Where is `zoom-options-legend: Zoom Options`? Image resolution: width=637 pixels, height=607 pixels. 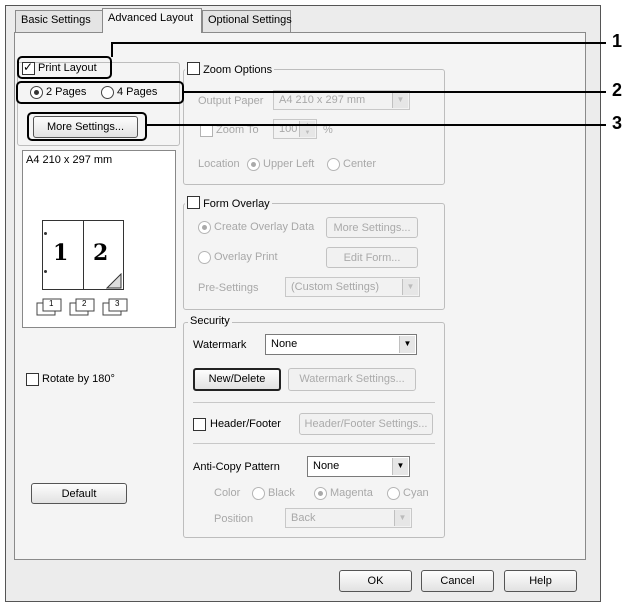 zoom-options-legend: Zoom Options is located at coordinates (230, 69).